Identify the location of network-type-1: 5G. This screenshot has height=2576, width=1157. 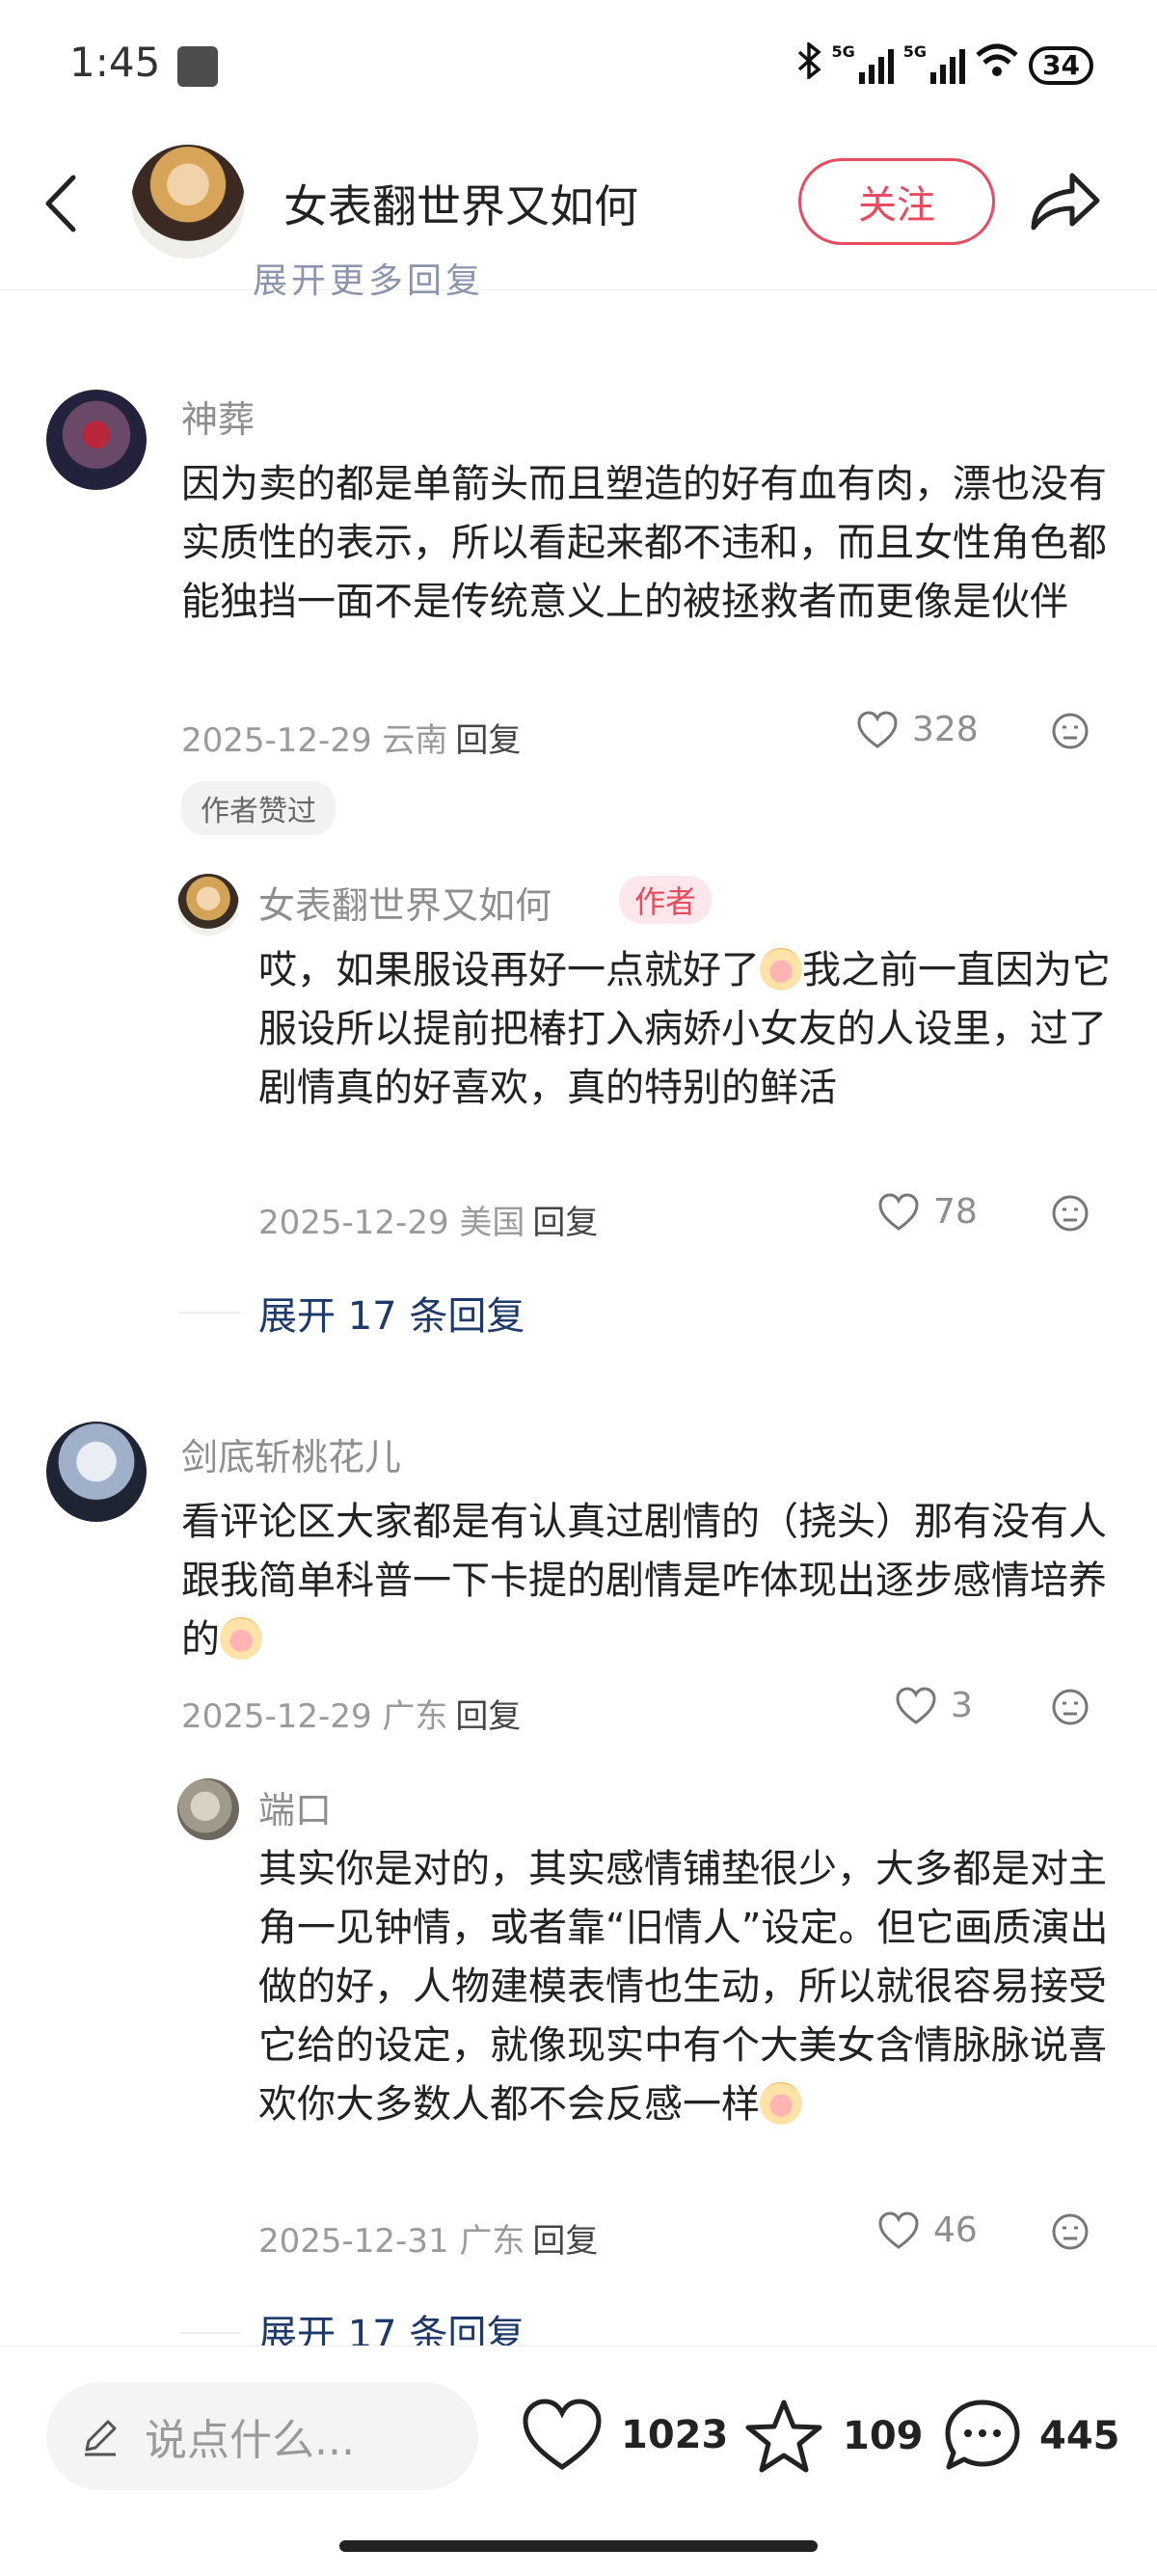
(843, 51).